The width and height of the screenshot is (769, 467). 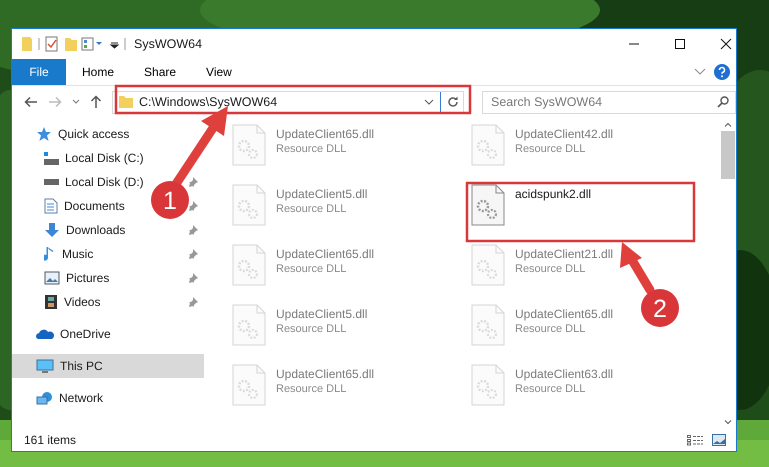 What do you see at coordinates (71, 230) in the screenshot?
I see `sidebar-item: Downloads` at bounding box center [71, 230].